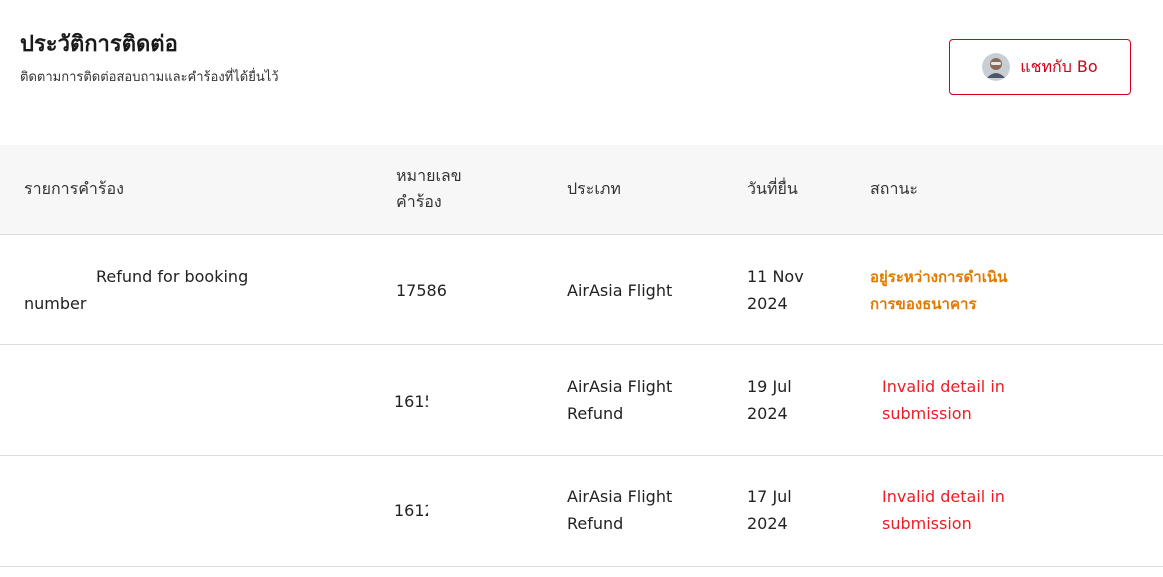 The image size is (1163, 577). Describe the element at coordinates (99, 44) in the screenshot. I see `page-title: ประวัติการติดต่อ` at that location.